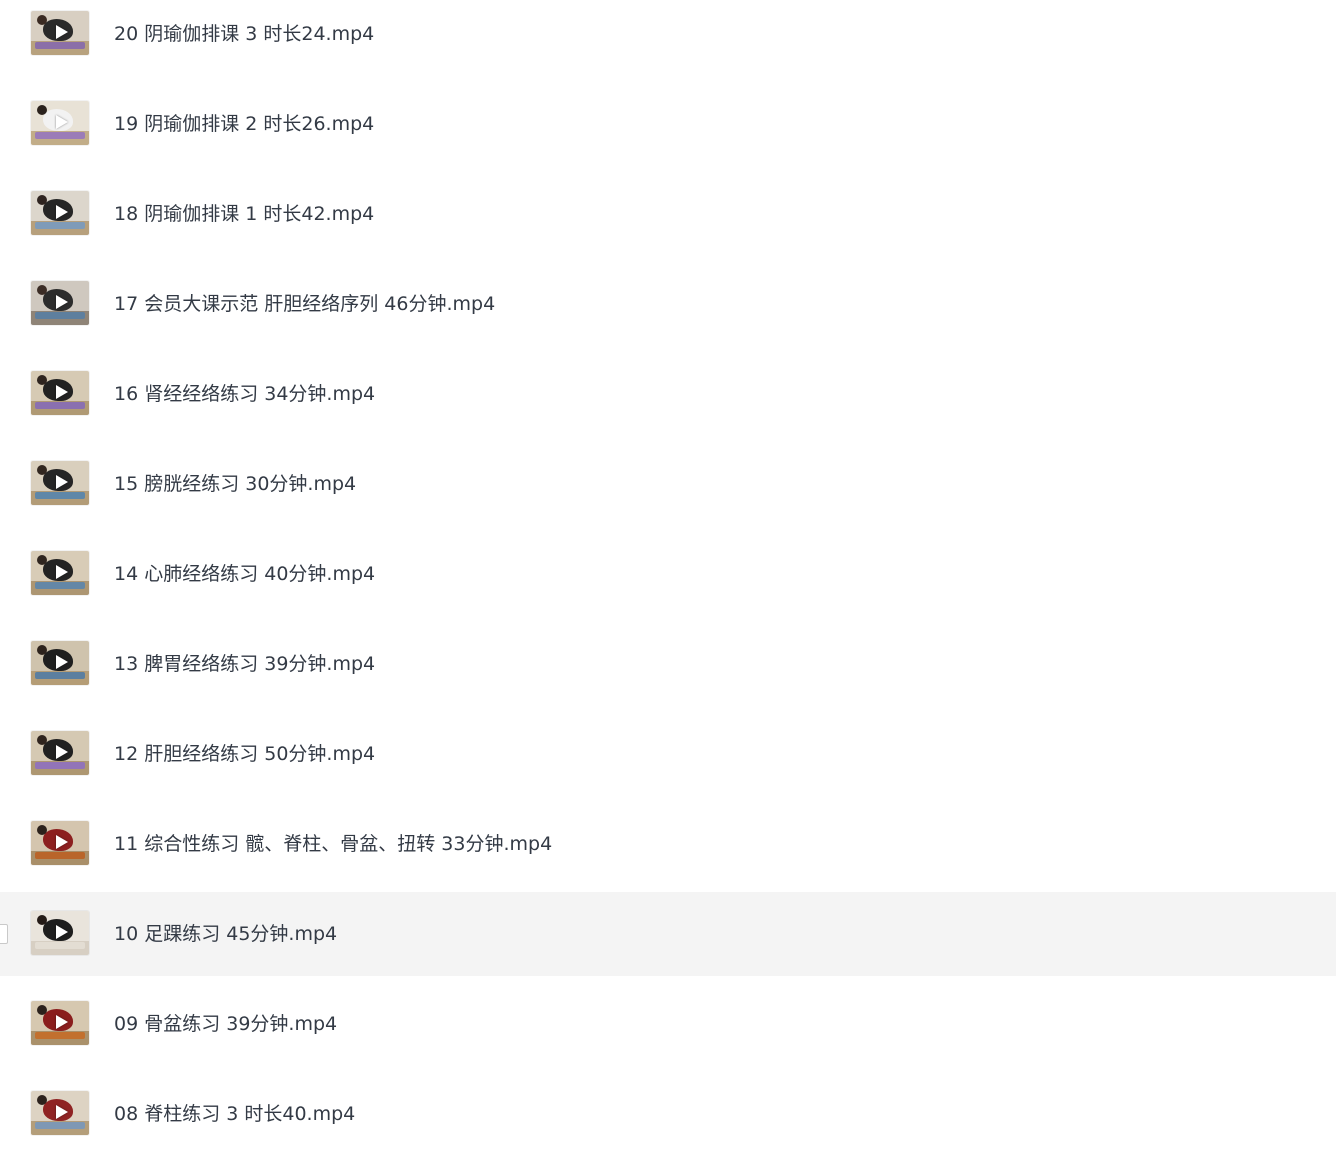  What do you see at coordinates (668, 1024) in the screenshot?
I see `file-row: 09 骨盆练习 39分钟.mp4` at bounding box center [668, 1024].